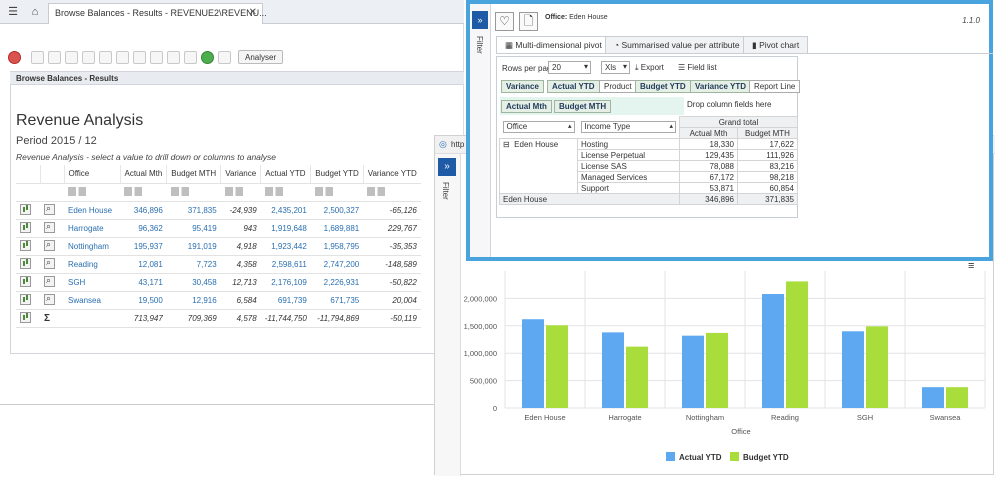 This screenshot has width=1000, height=485. I want to click on cell-actual-ytd: 691,739, so click(285, 300).